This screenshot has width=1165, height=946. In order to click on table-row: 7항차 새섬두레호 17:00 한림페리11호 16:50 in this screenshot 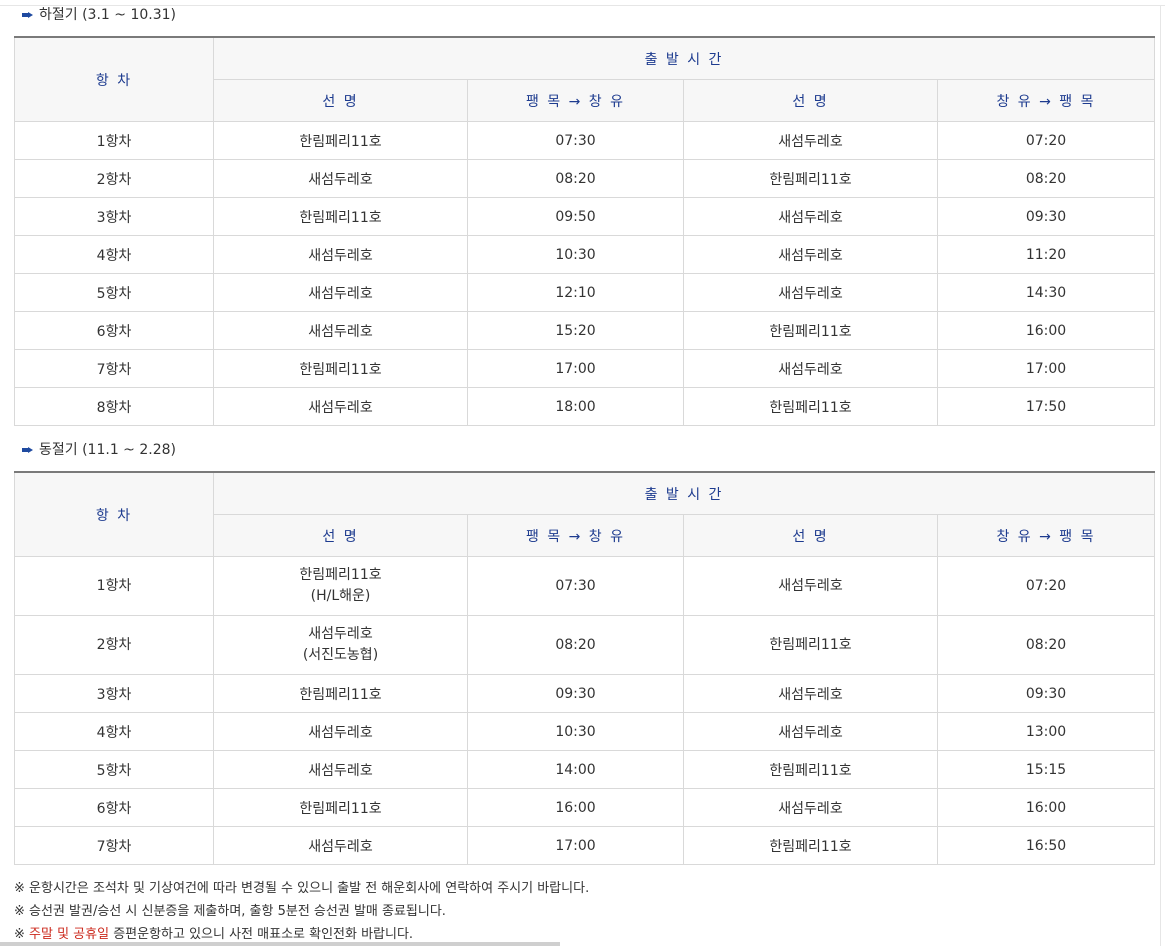, I will do `click(584, 845)`.